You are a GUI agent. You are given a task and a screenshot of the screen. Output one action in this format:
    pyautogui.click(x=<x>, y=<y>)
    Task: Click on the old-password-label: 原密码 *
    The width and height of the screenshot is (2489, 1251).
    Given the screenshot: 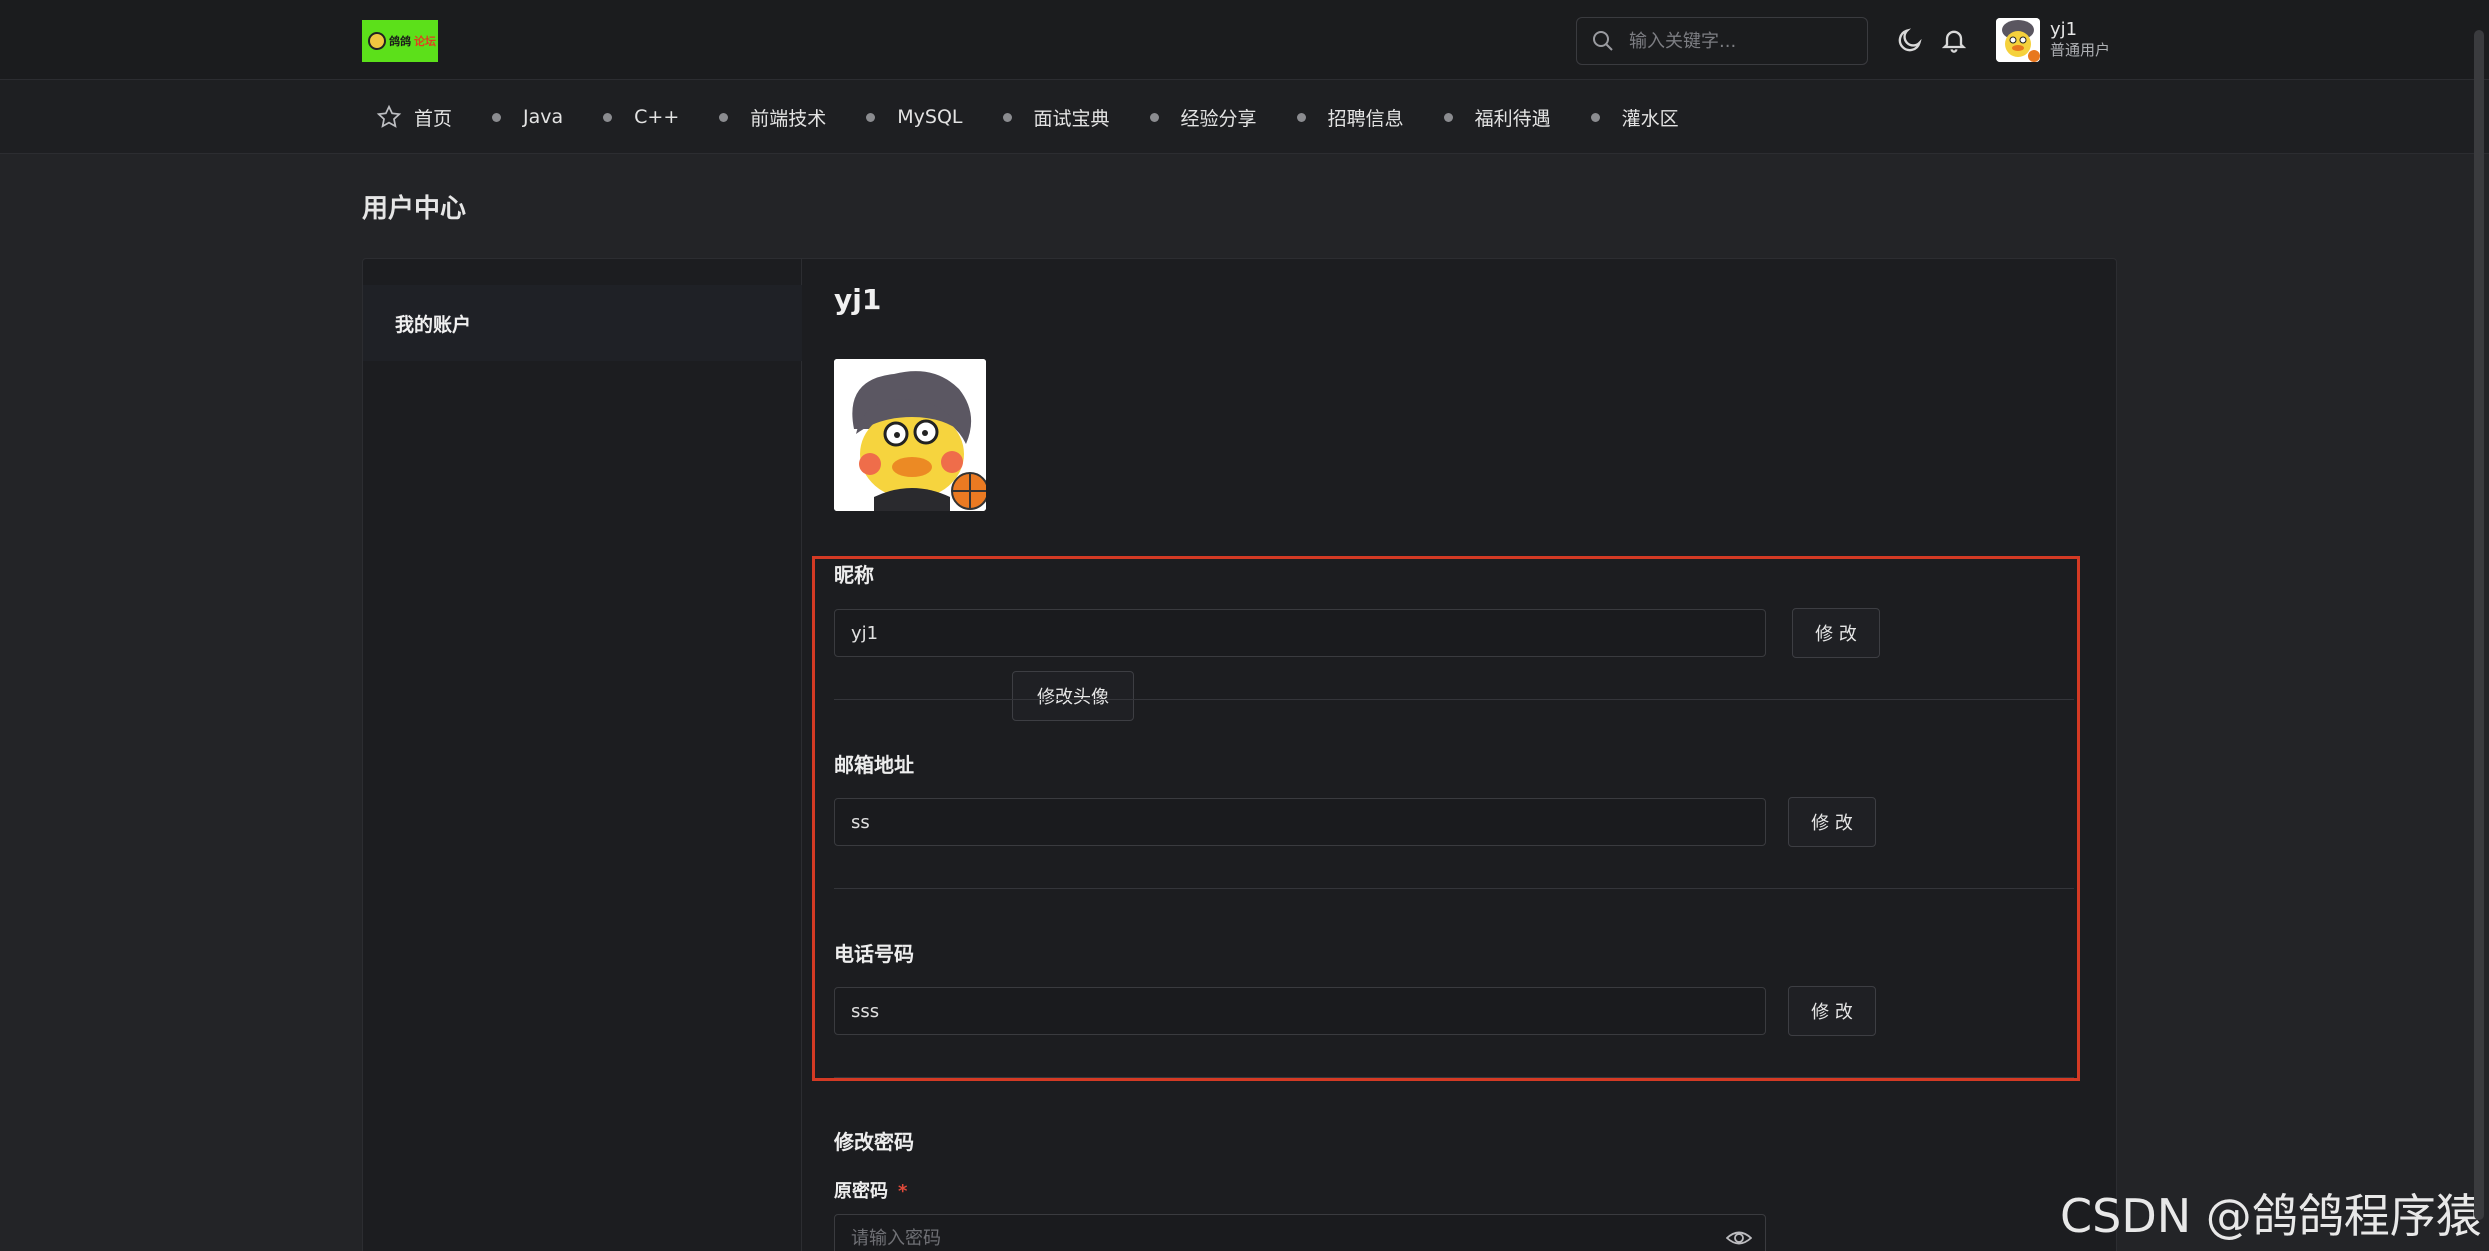 What is the action you would take?
    pyautogui.click(x=870, y=1190)
    